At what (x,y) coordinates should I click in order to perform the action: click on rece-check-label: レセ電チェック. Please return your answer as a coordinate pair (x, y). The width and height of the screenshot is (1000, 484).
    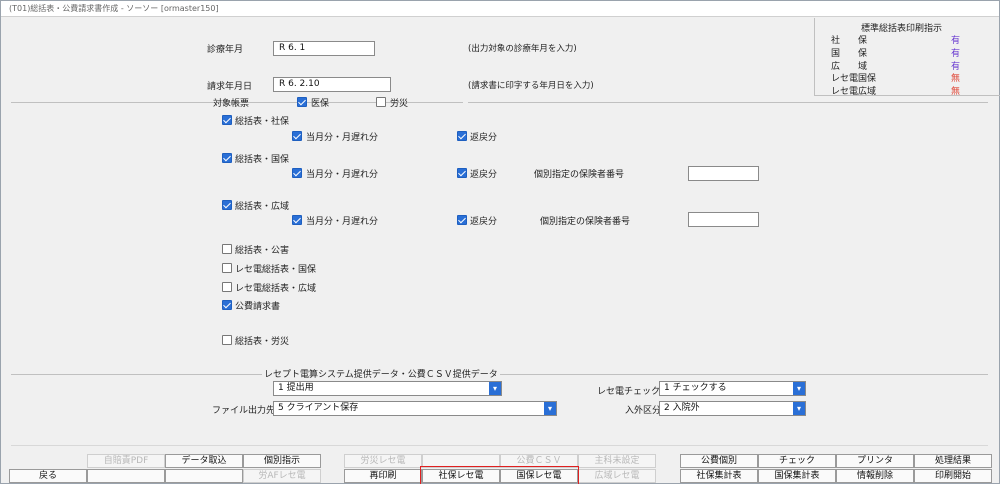
    Looking at the image, I should click on (629, 392).